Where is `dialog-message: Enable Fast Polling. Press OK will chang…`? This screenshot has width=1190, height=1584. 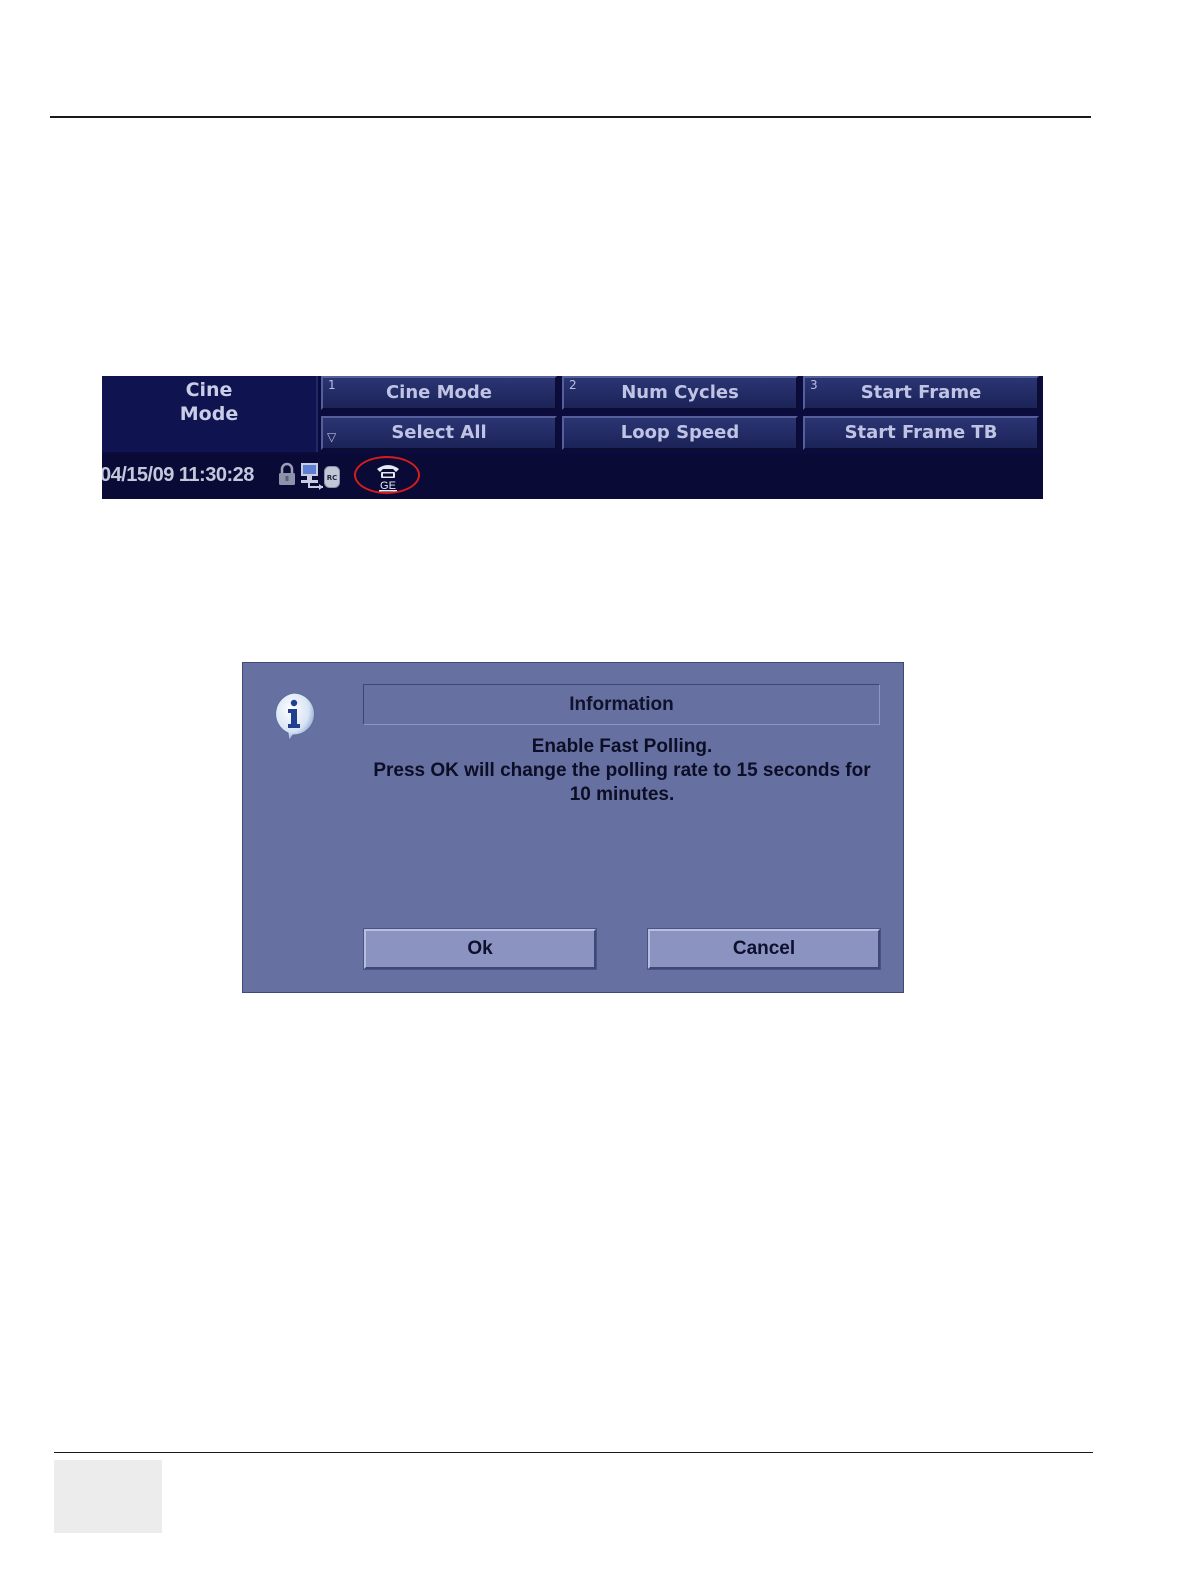 dialog-message: Enable Fast Polling. Press OK will chang… is located at coordinates (622, 771).